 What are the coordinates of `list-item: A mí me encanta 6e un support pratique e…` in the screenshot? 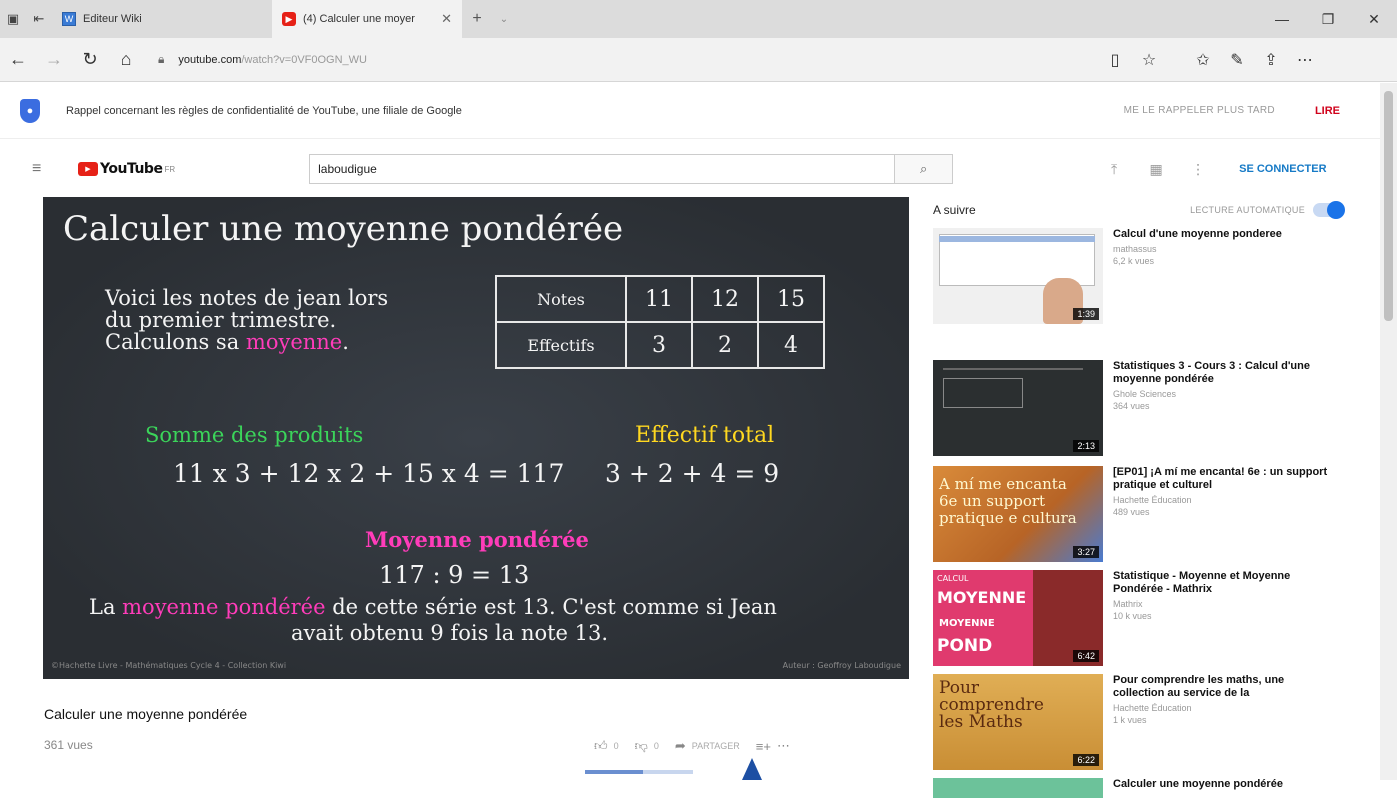 It's located at (1143, 518).